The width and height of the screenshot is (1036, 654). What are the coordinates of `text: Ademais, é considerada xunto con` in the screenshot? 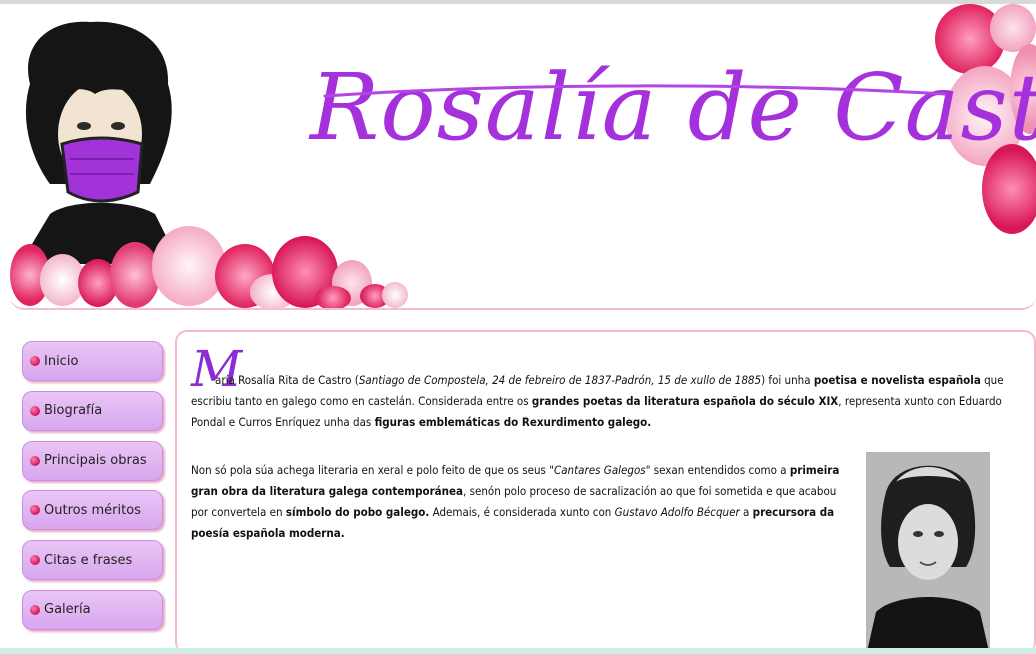 It's located at (522, 512).